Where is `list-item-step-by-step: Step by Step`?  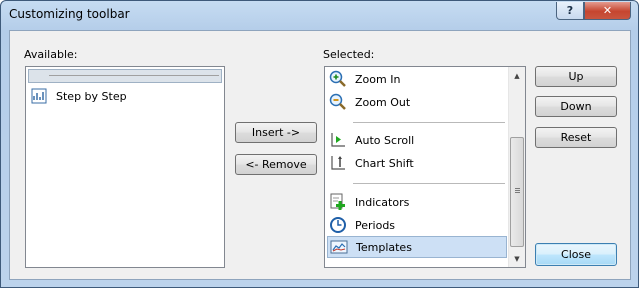
list-item-step-by-step: Step by Step is located at coordinates (125, 96).